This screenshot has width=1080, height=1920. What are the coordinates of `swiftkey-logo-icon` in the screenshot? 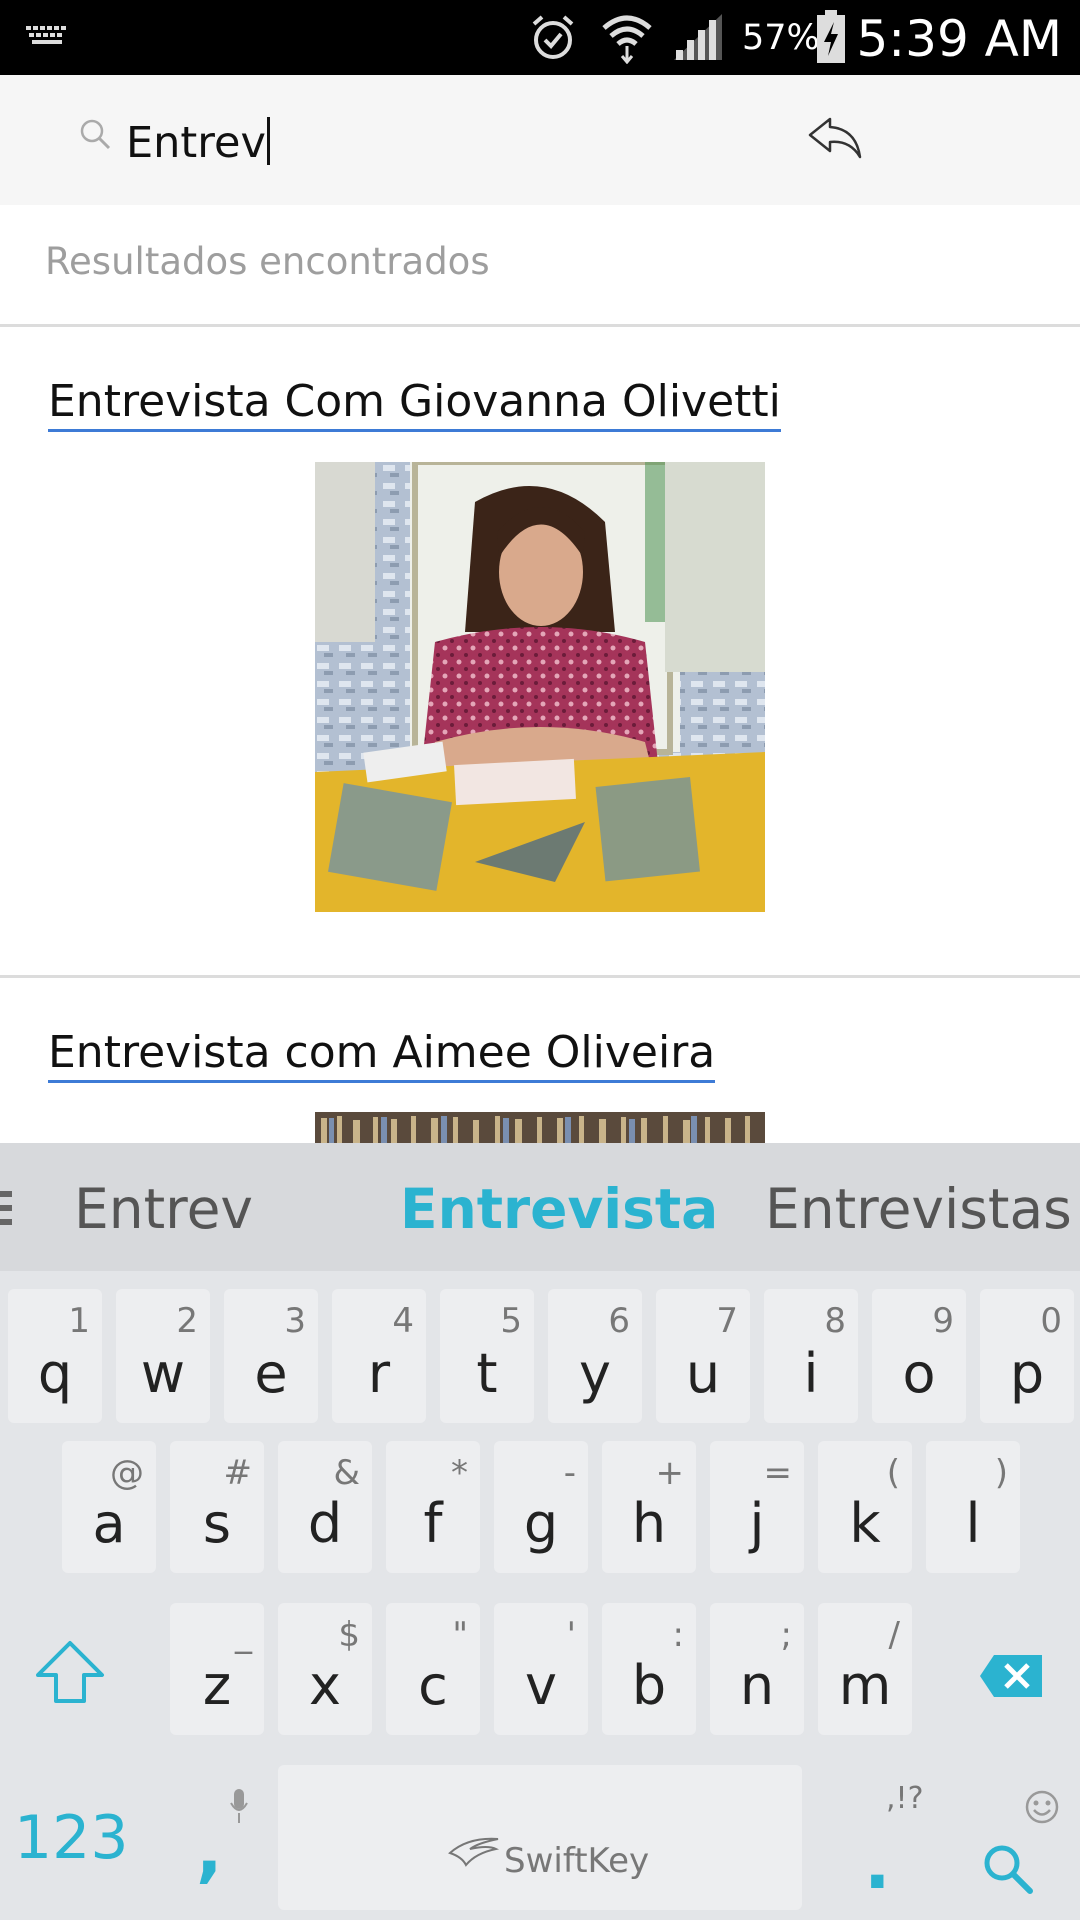 It's located at (474, 1852).